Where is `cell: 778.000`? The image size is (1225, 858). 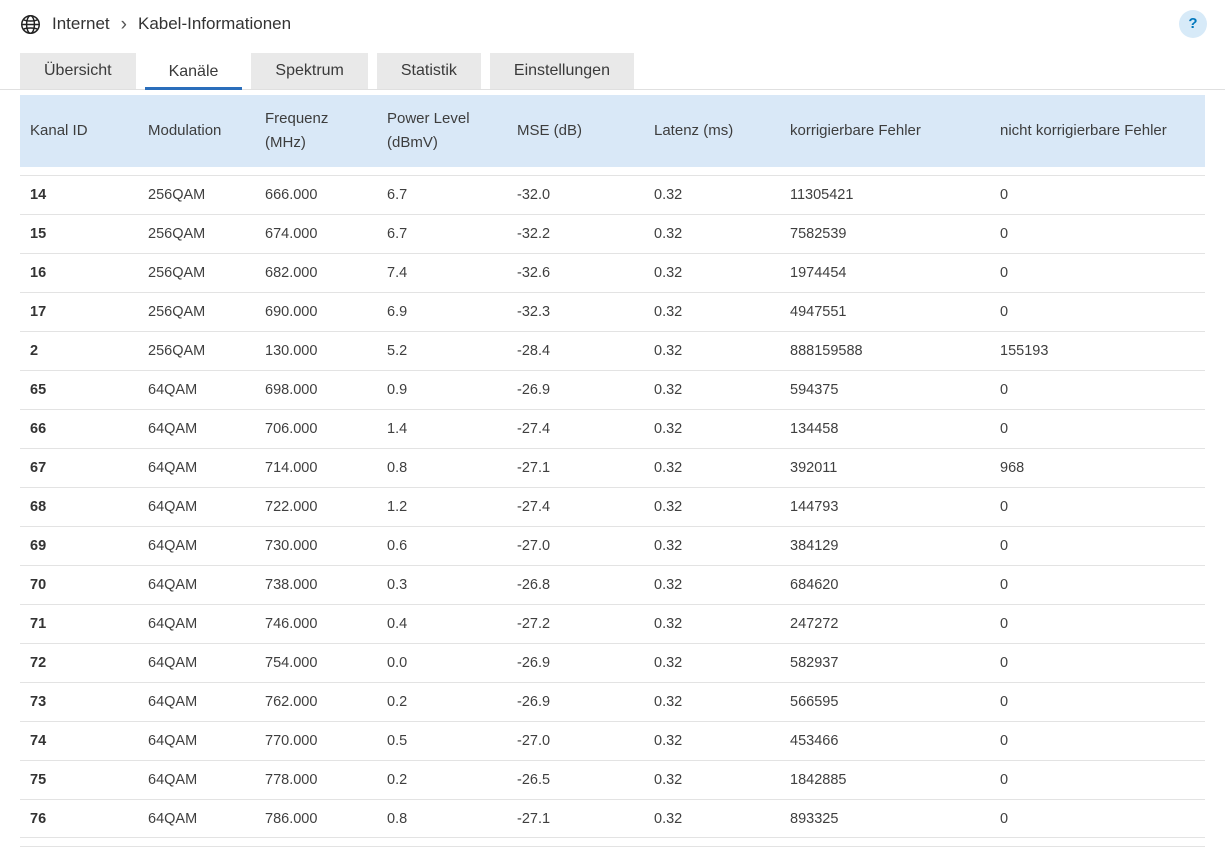 cell: 778.000 is located at coordinates (291, 780).